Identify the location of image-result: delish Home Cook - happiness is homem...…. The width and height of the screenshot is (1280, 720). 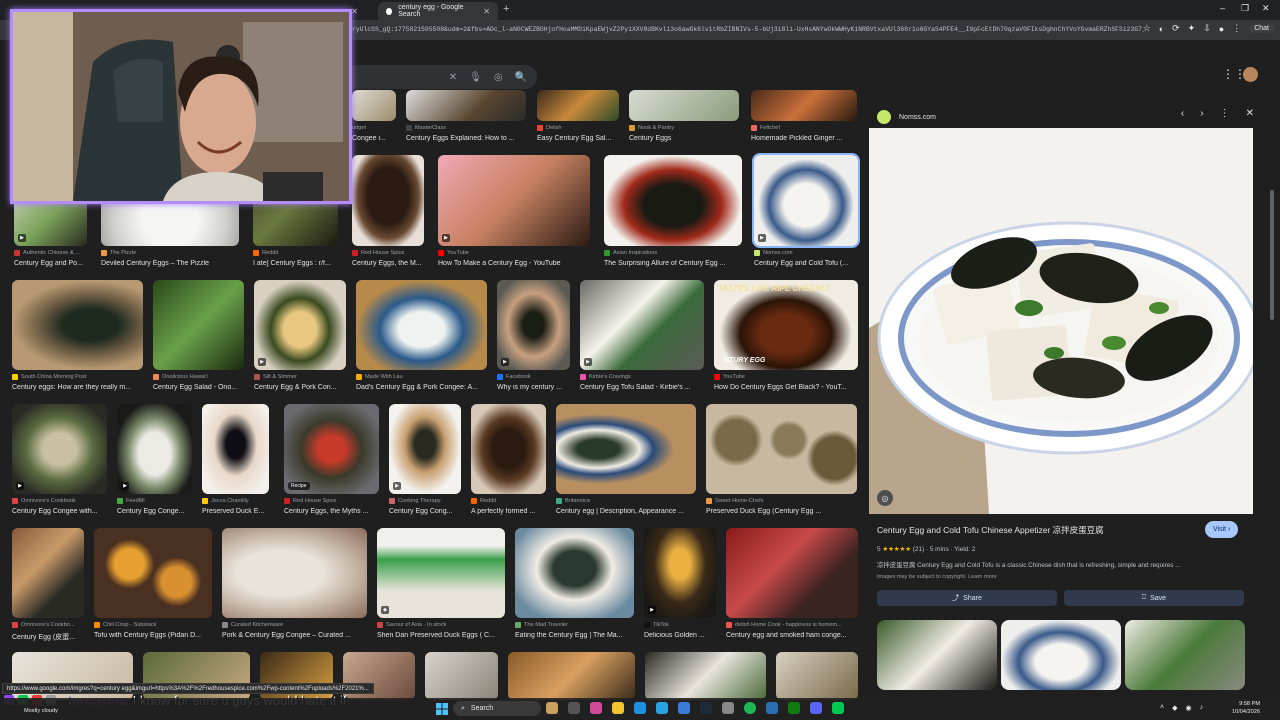
(792, 585).